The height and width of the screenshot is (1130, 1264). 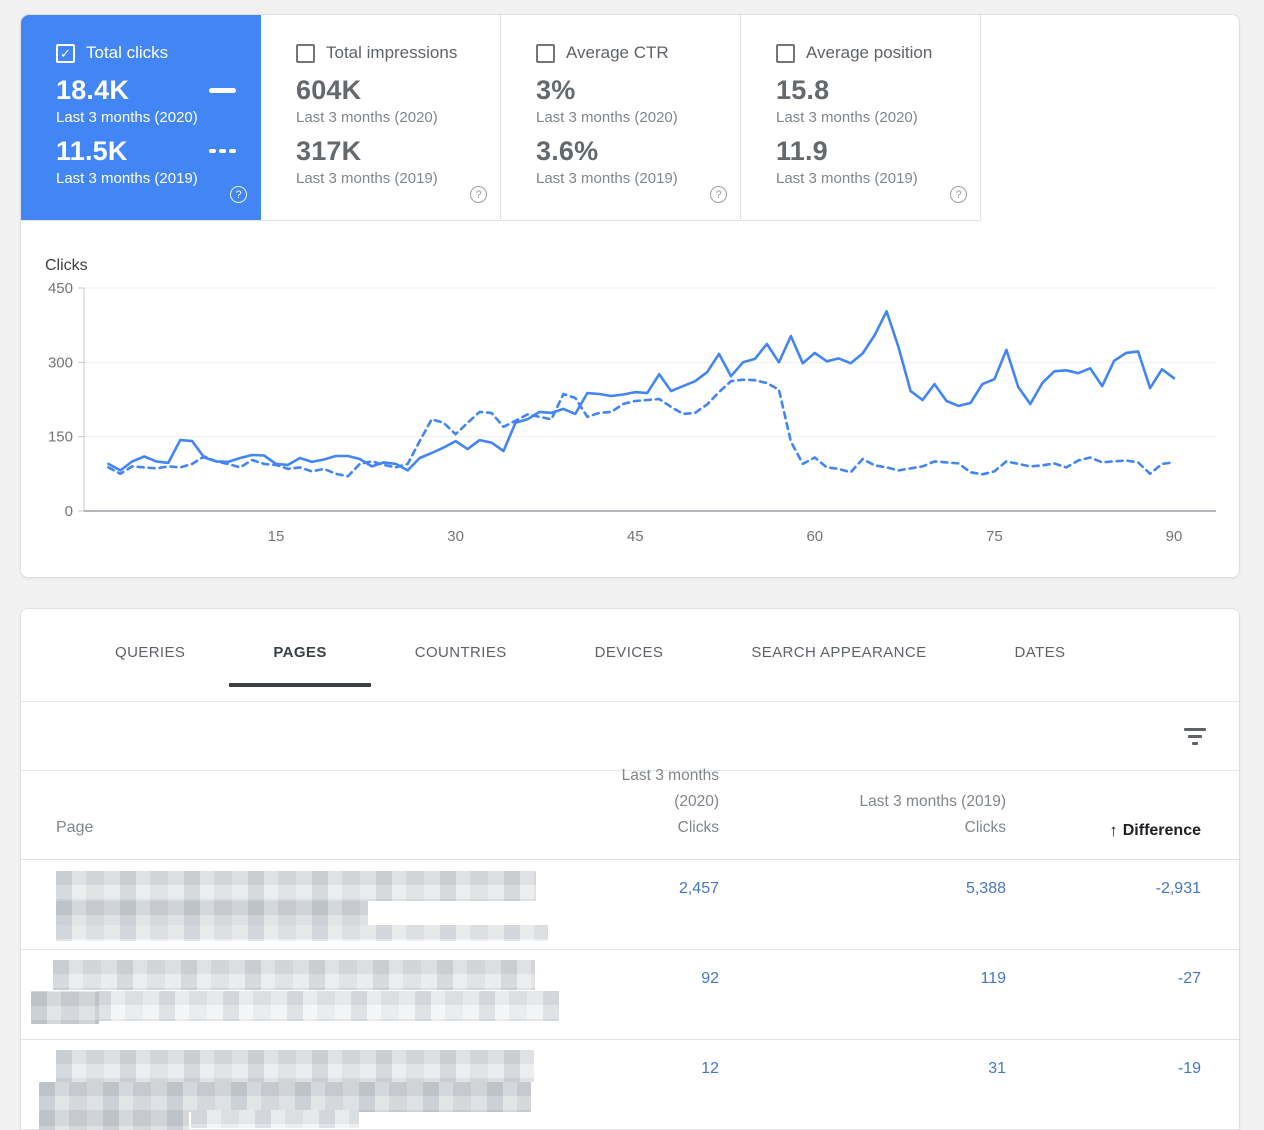 I want to click on metric-previous-value: 11.5K, so click(x=92, y=150).